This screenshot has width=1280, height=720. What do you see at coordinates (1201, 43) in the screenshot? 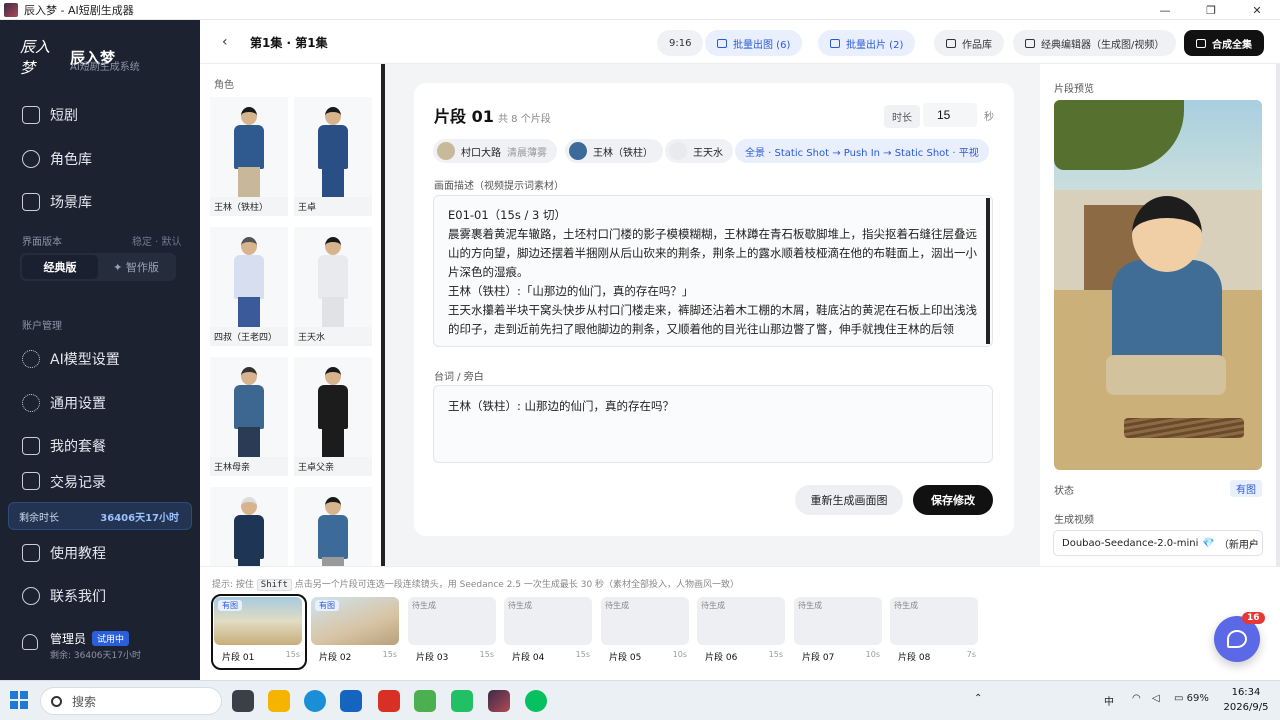
I see `play-icon` at bounding box center [1201, 43].